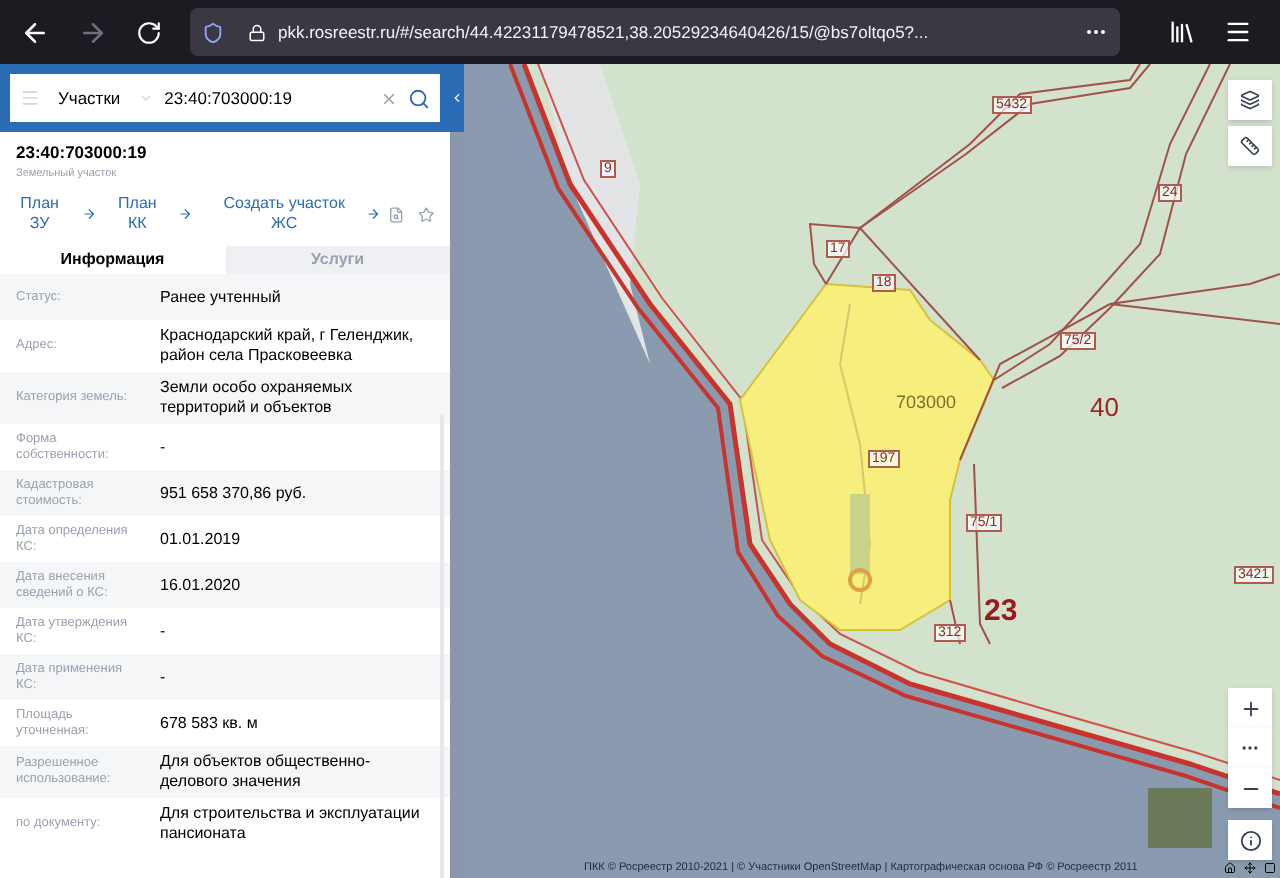 The image size is (1280, 878). I want to click on info-button, so click(1250, 840).